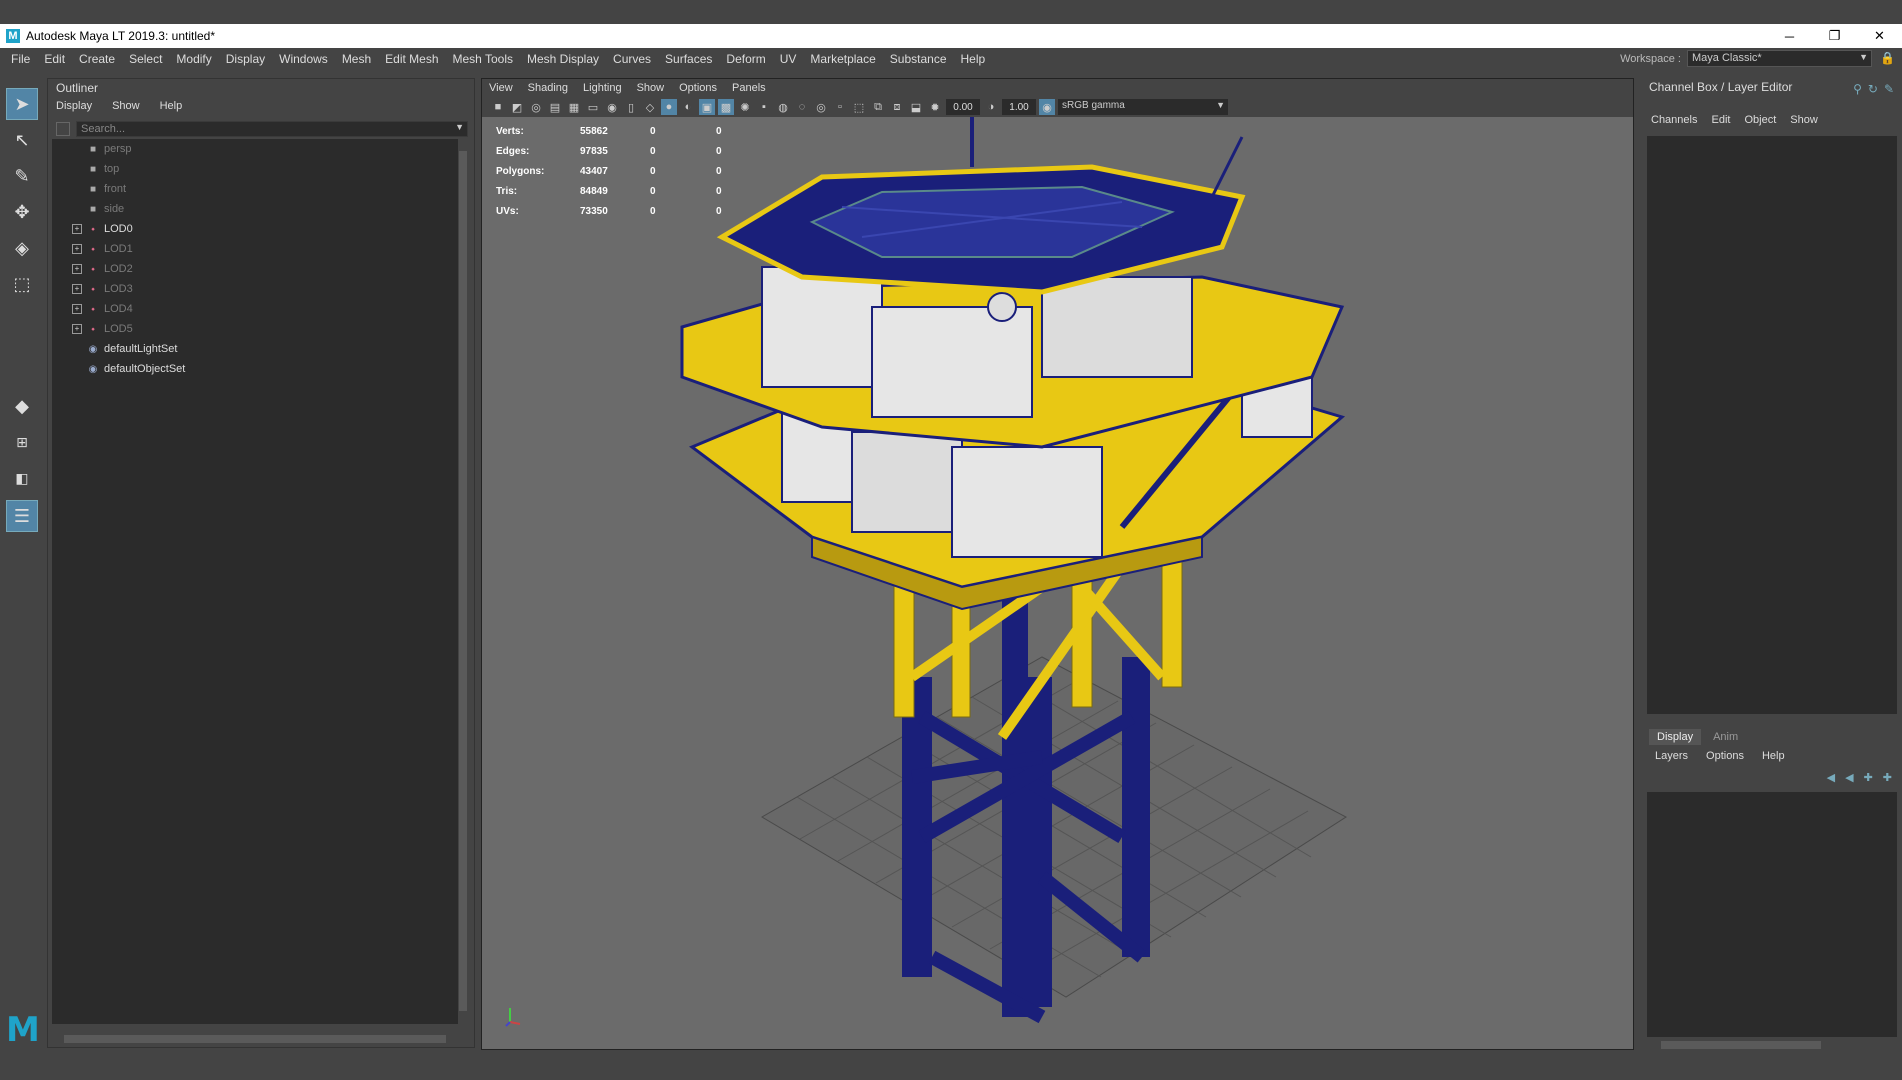  I want to click on edit-menu: Edit, so click(1720, 120).